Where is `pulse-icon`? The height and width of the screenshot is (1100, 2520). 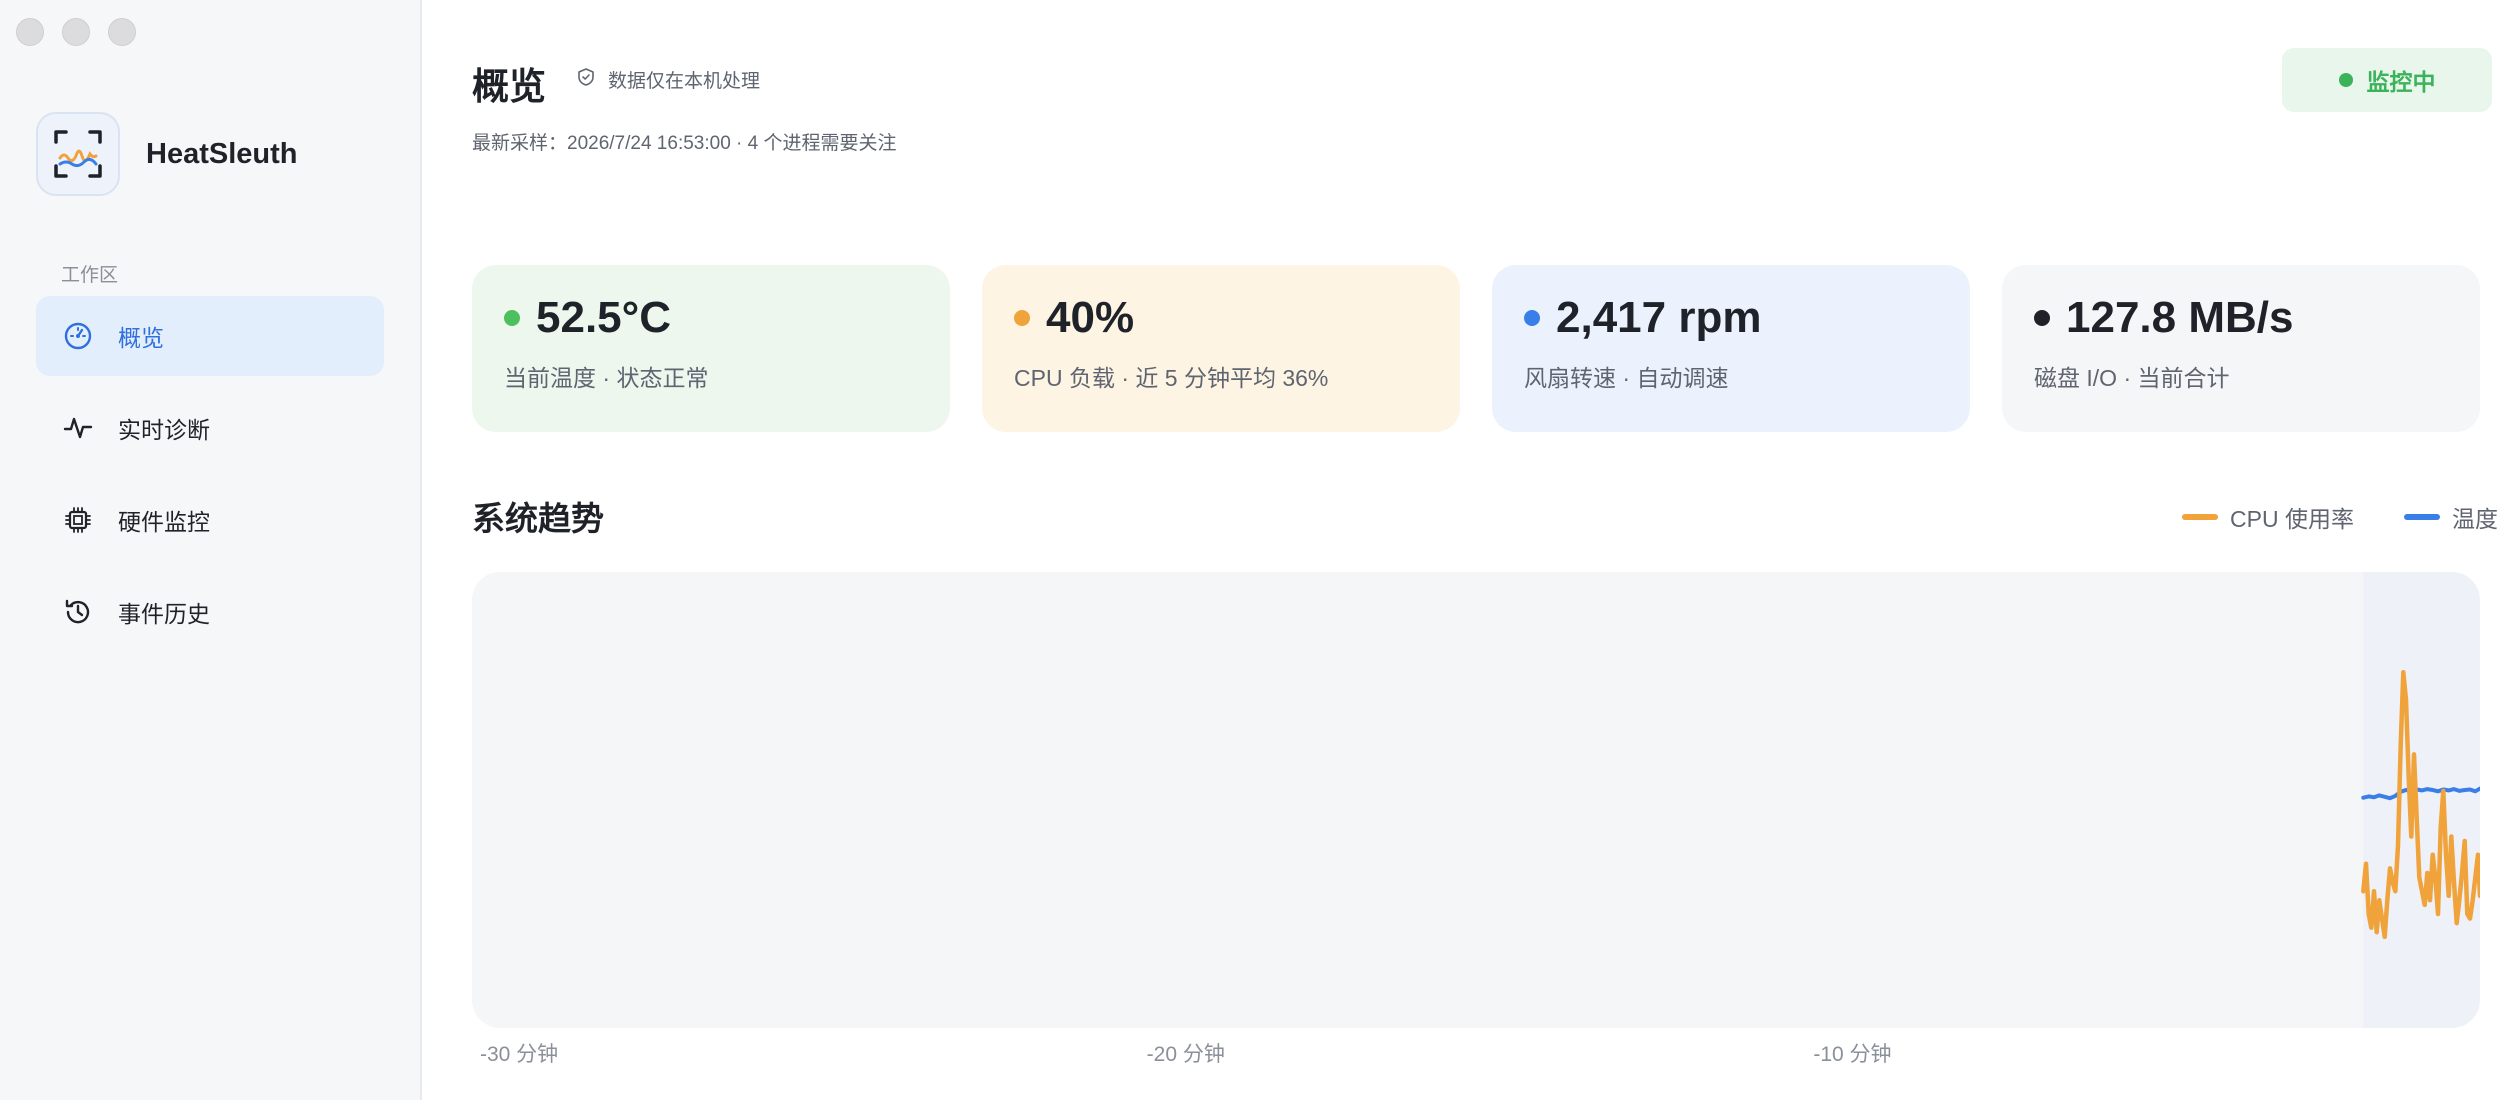 pulse-icon is located at coordinates (78, 428).